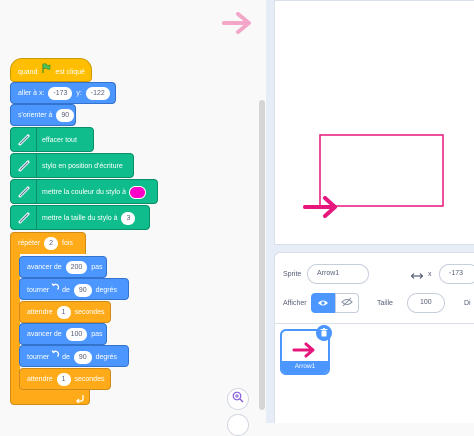 Image resolution: width=474 pixels, height=436 pixels. What do you see at coordinates (76, 334) in the screenshot?
I see `move-steps-input: 100` at bounding box center [76, 334].